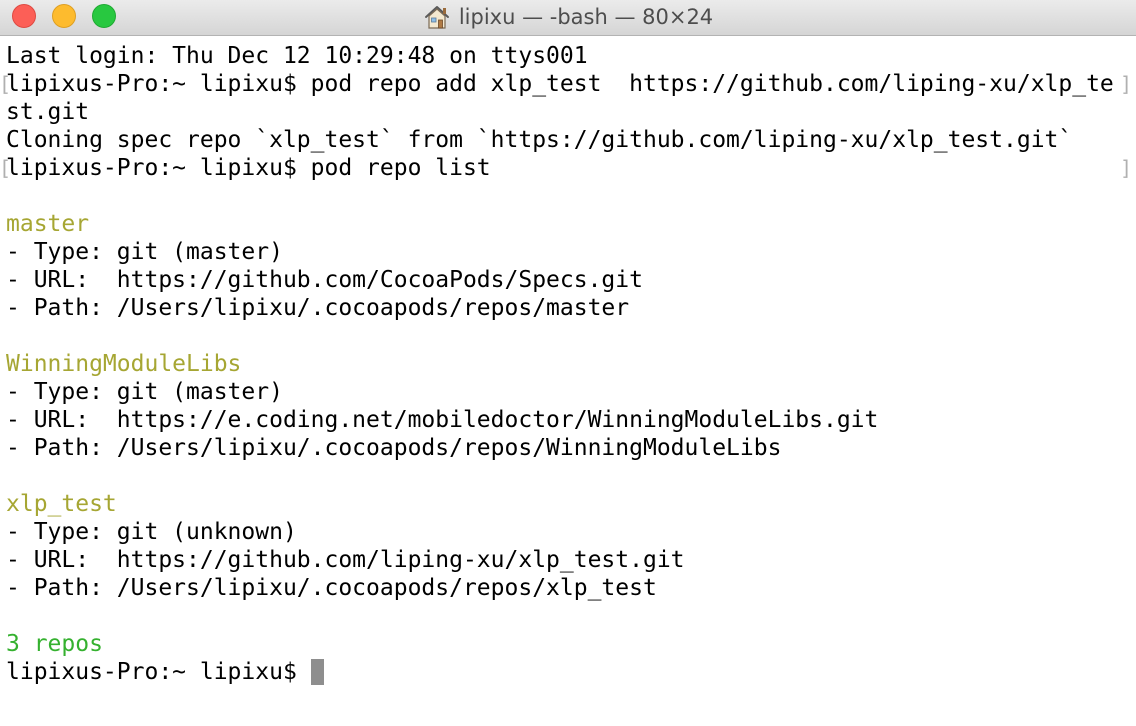  I want to click on terminal-line: 3 repos, so click(568, 644).